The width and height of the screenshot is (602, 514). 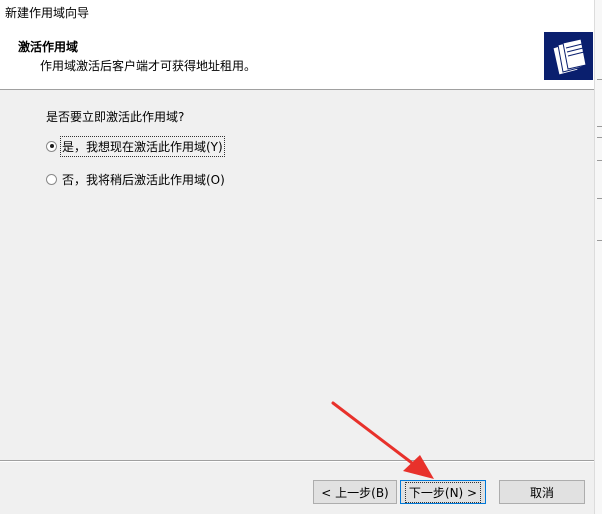 What do you see at coordinates (115, 117) in the screenshot?
I see `activation-question: 是否要立即激活此作用域?` at bounding box center [115, 117].